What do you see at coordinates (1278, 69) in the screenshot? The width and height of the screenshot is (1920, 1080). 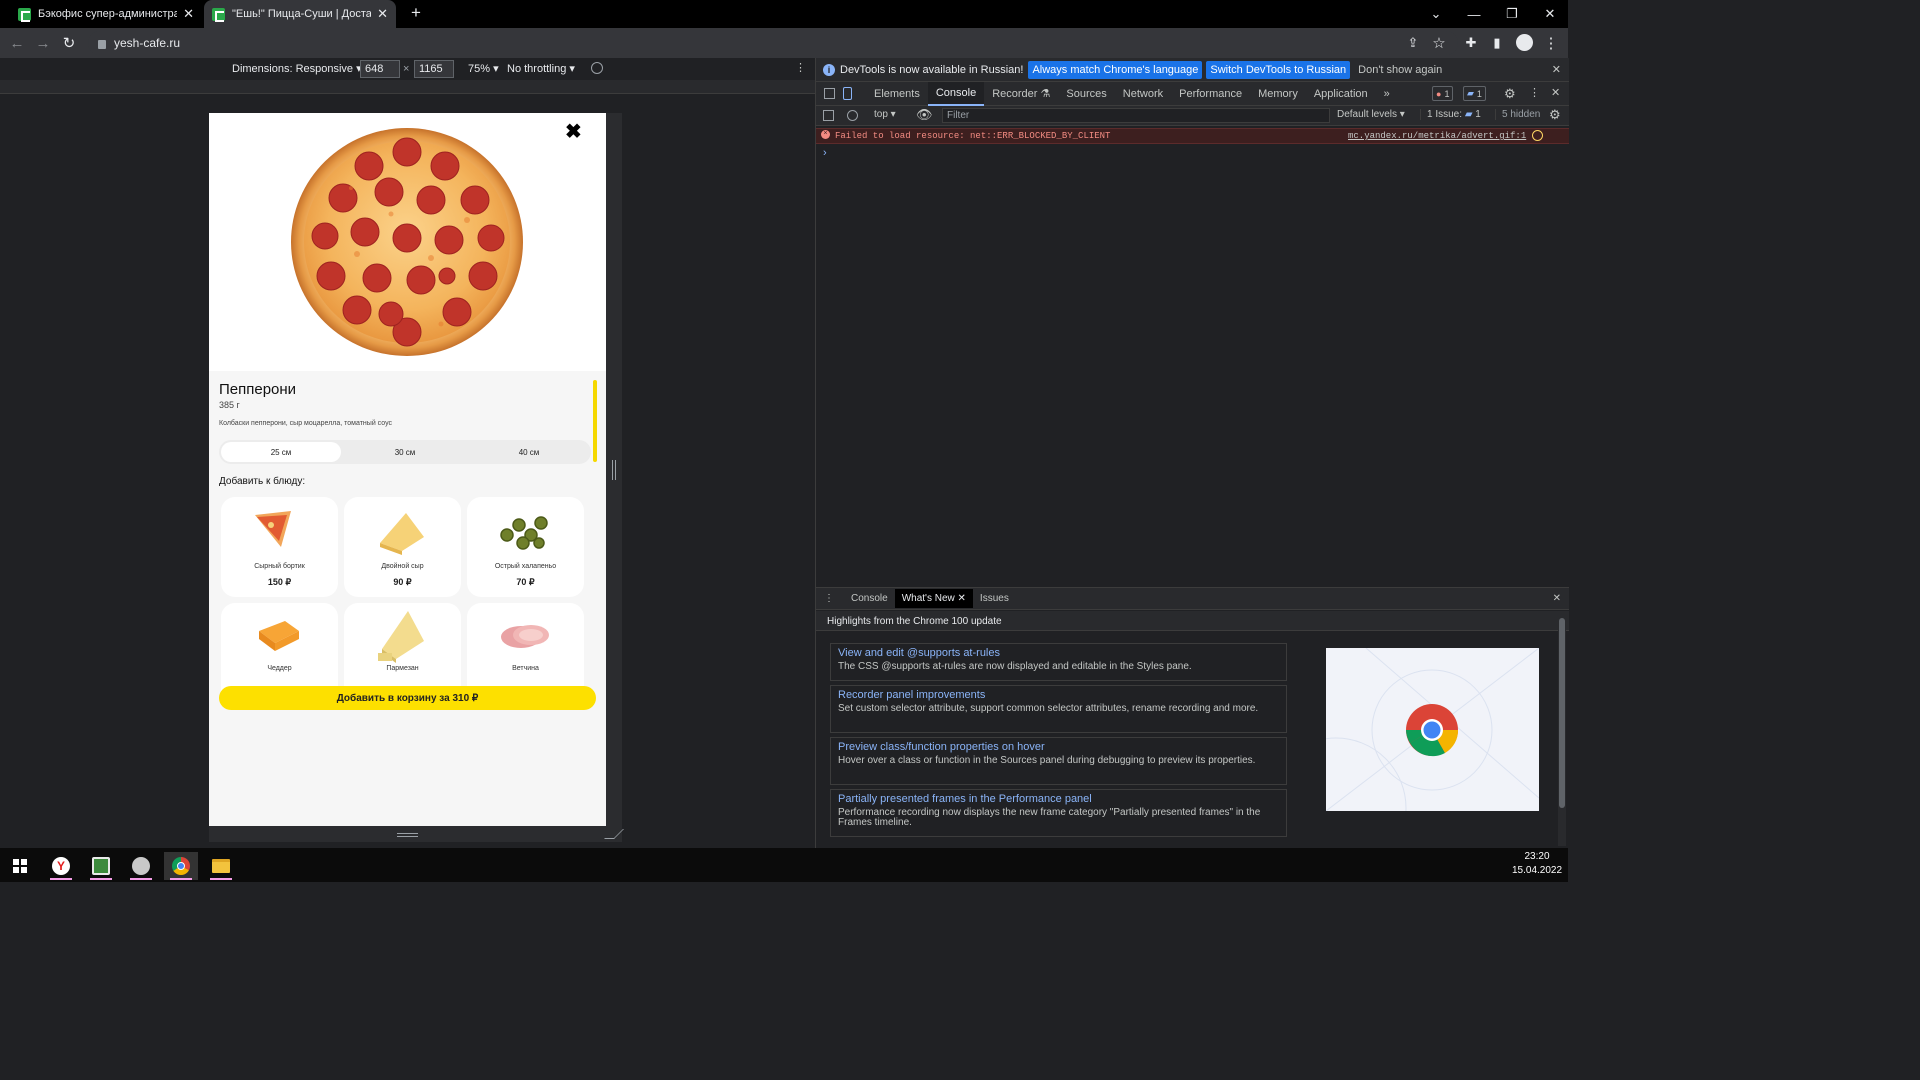 I see `switch-language-button: Switch DevTools to Russian` at bounding box center [1278, 69].